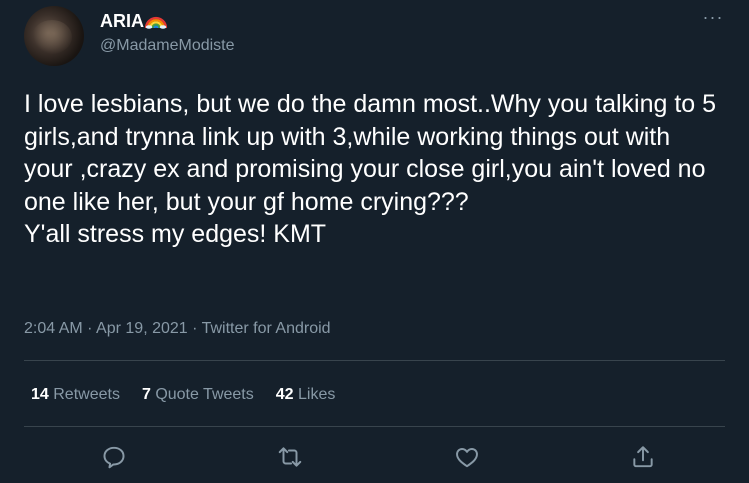  I want to click on rainbow-icon, so click(156, 22).